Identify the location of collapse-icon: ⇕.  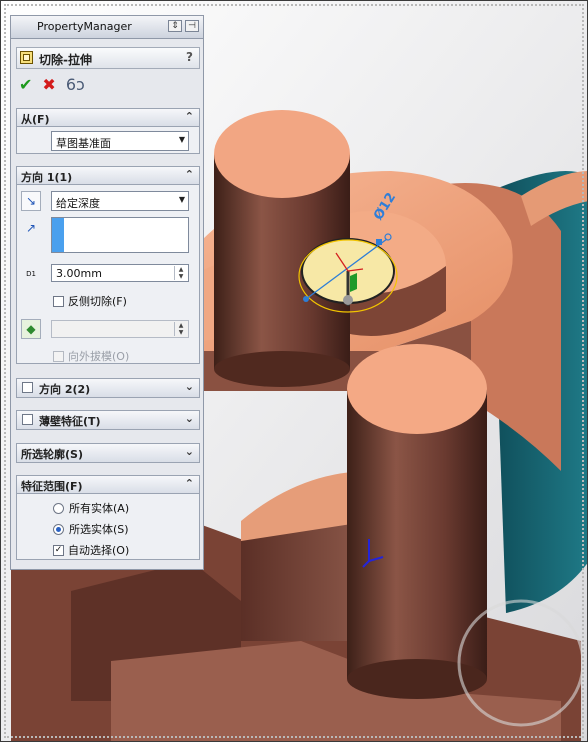
(175, 26).